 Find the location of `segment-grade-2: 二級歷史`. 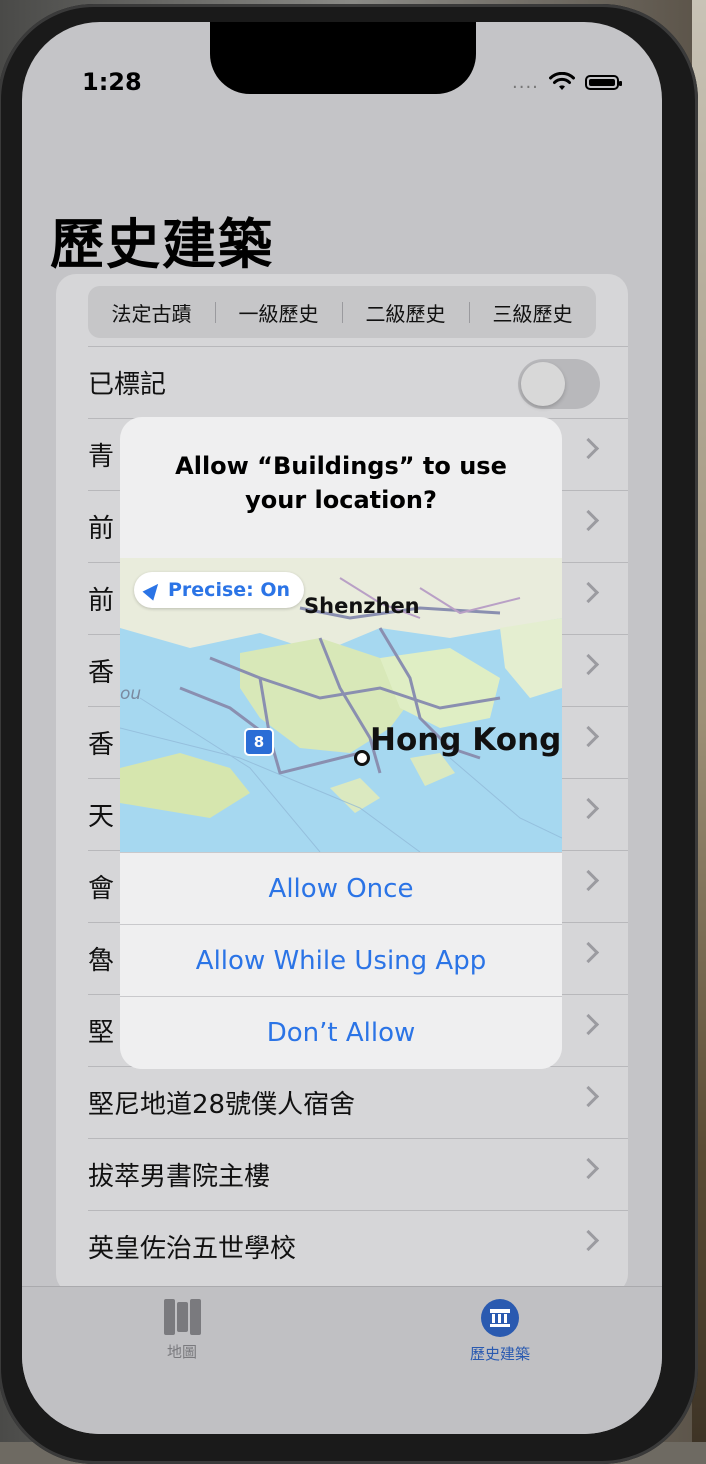

segment-grade-2: 二級歷史 is located at coordinates (405, 312).